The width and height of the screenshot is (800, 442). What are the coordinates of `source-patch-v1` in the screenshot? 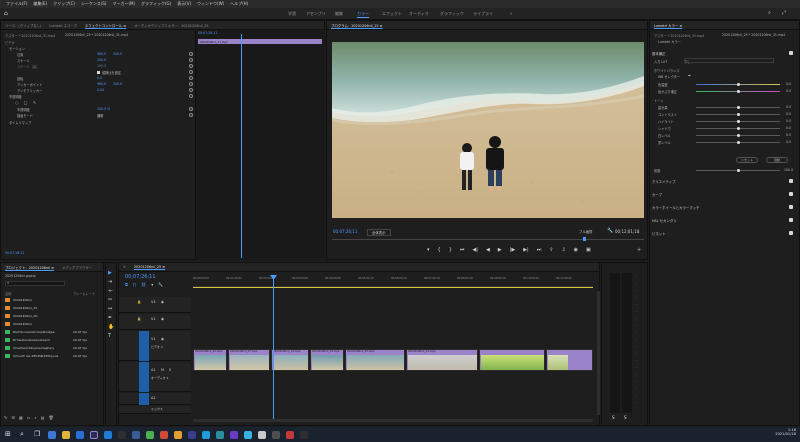 It's located at (144, 346).